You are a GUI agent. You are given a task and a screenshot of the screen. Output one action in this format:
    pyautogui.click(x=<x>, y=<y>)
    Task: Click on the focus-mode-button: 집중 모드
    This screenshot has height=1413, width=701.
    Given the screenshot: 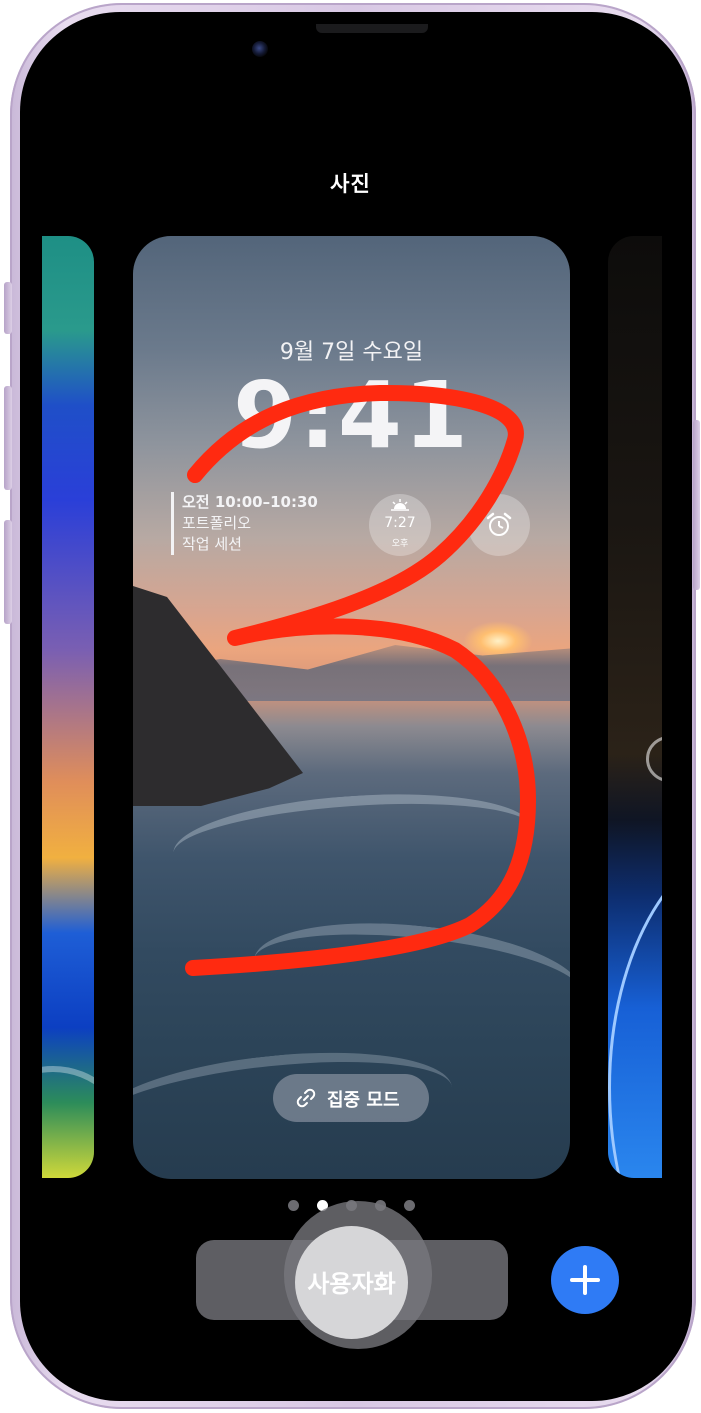 What is the action you would take?
    pyautogui.click(x=351, y=1098)
    